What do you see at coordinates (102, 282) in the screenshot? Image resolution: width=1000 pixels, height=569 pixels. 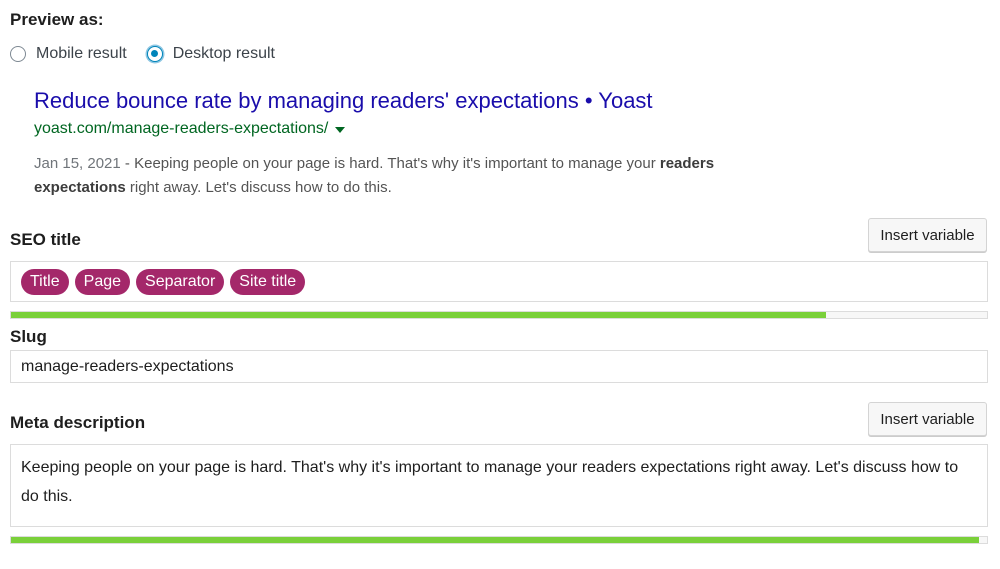 I see `variable-pill-page: Page` at bounding box center [102, 282].